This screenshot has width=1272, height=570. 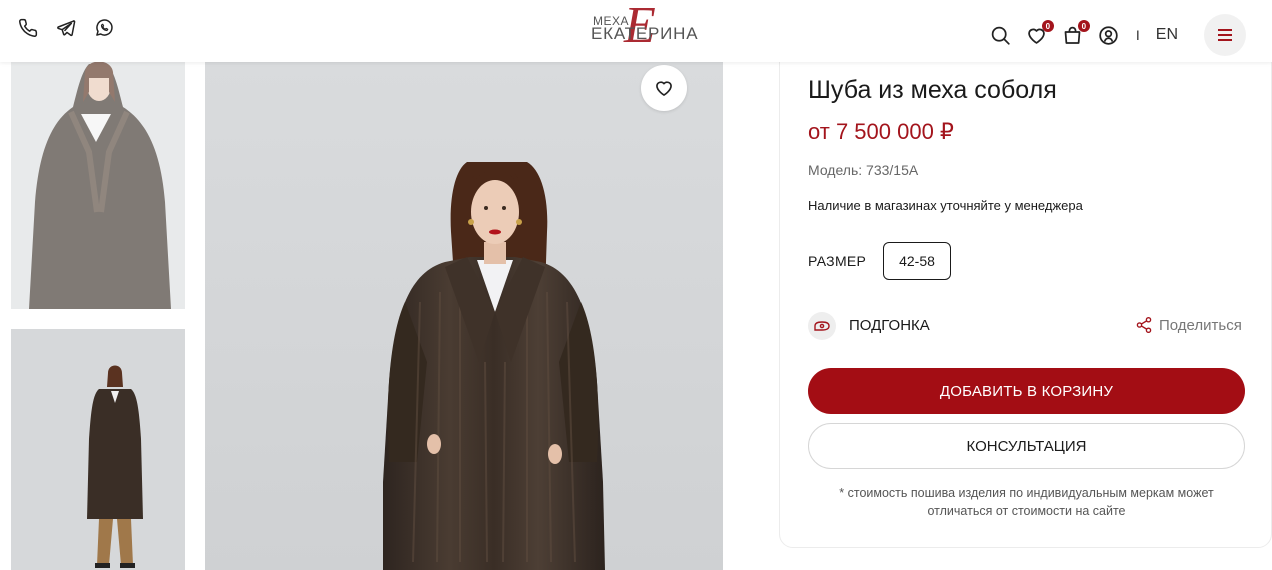 What do you see at coordinates (932, 90) in the screenshot?
I see `product-title: Шуба из меха соболя` at bounding box center [932, 90].